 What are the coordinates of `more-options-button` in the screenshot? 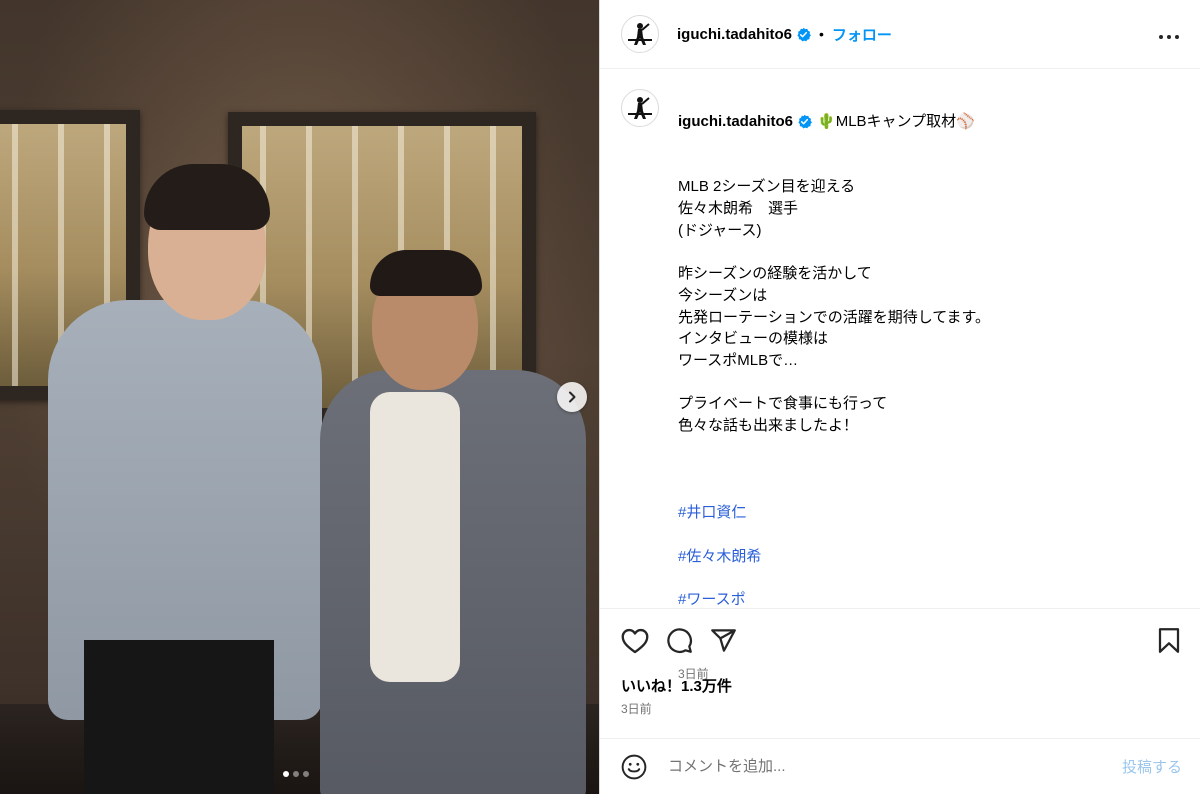 It's located at (1169, 34).